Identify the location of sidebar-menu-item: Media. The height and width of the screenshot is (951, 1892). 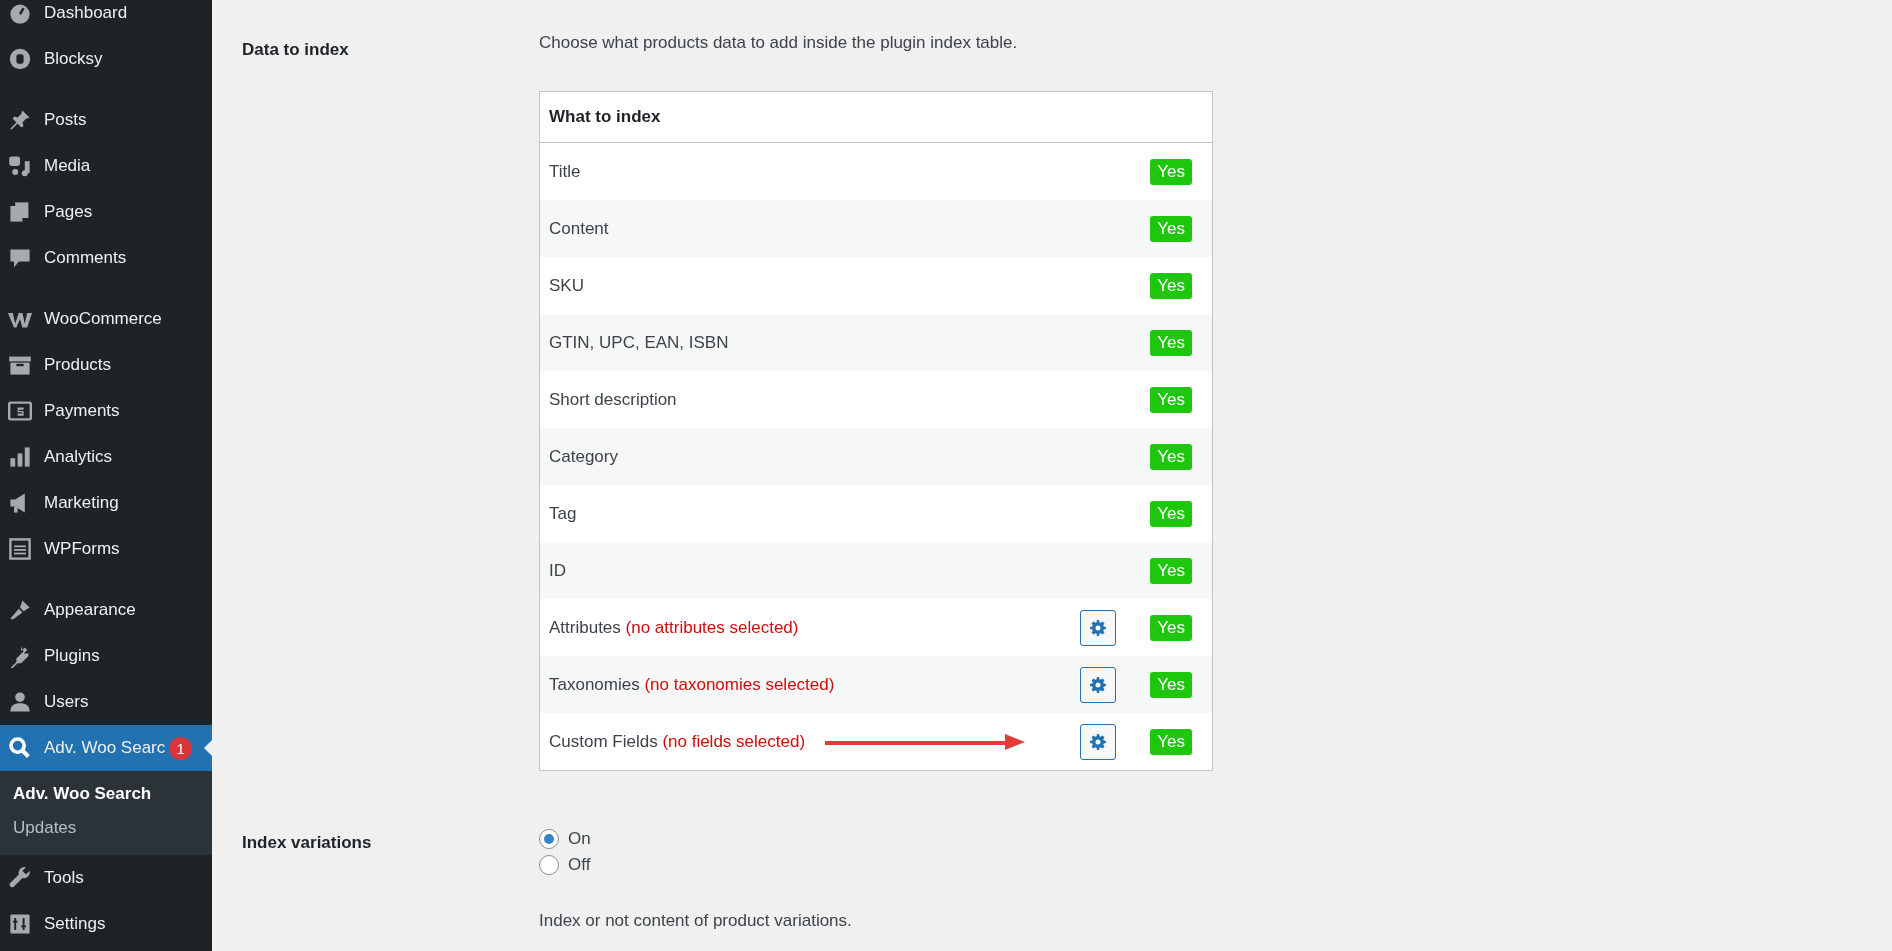
(106, 166).